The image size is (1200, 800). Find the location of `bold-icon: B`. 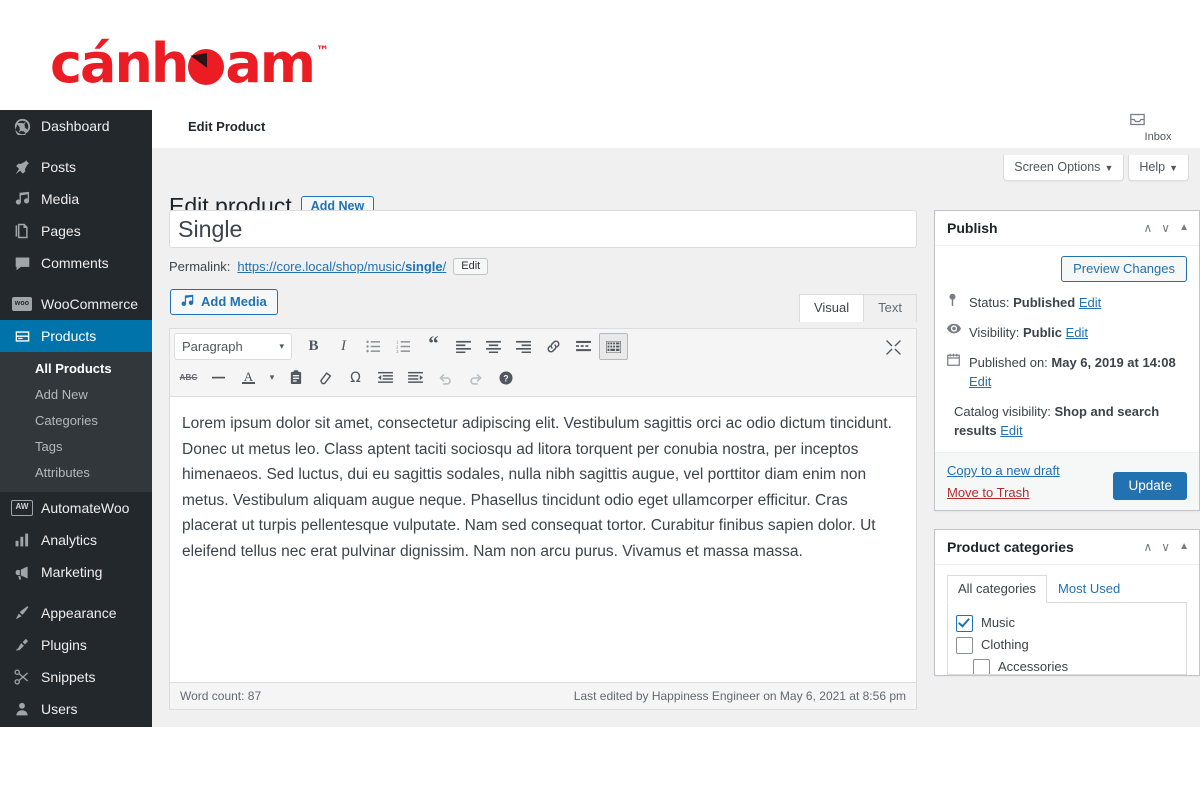

bold-icon: B is located at coordinates (313, 346).